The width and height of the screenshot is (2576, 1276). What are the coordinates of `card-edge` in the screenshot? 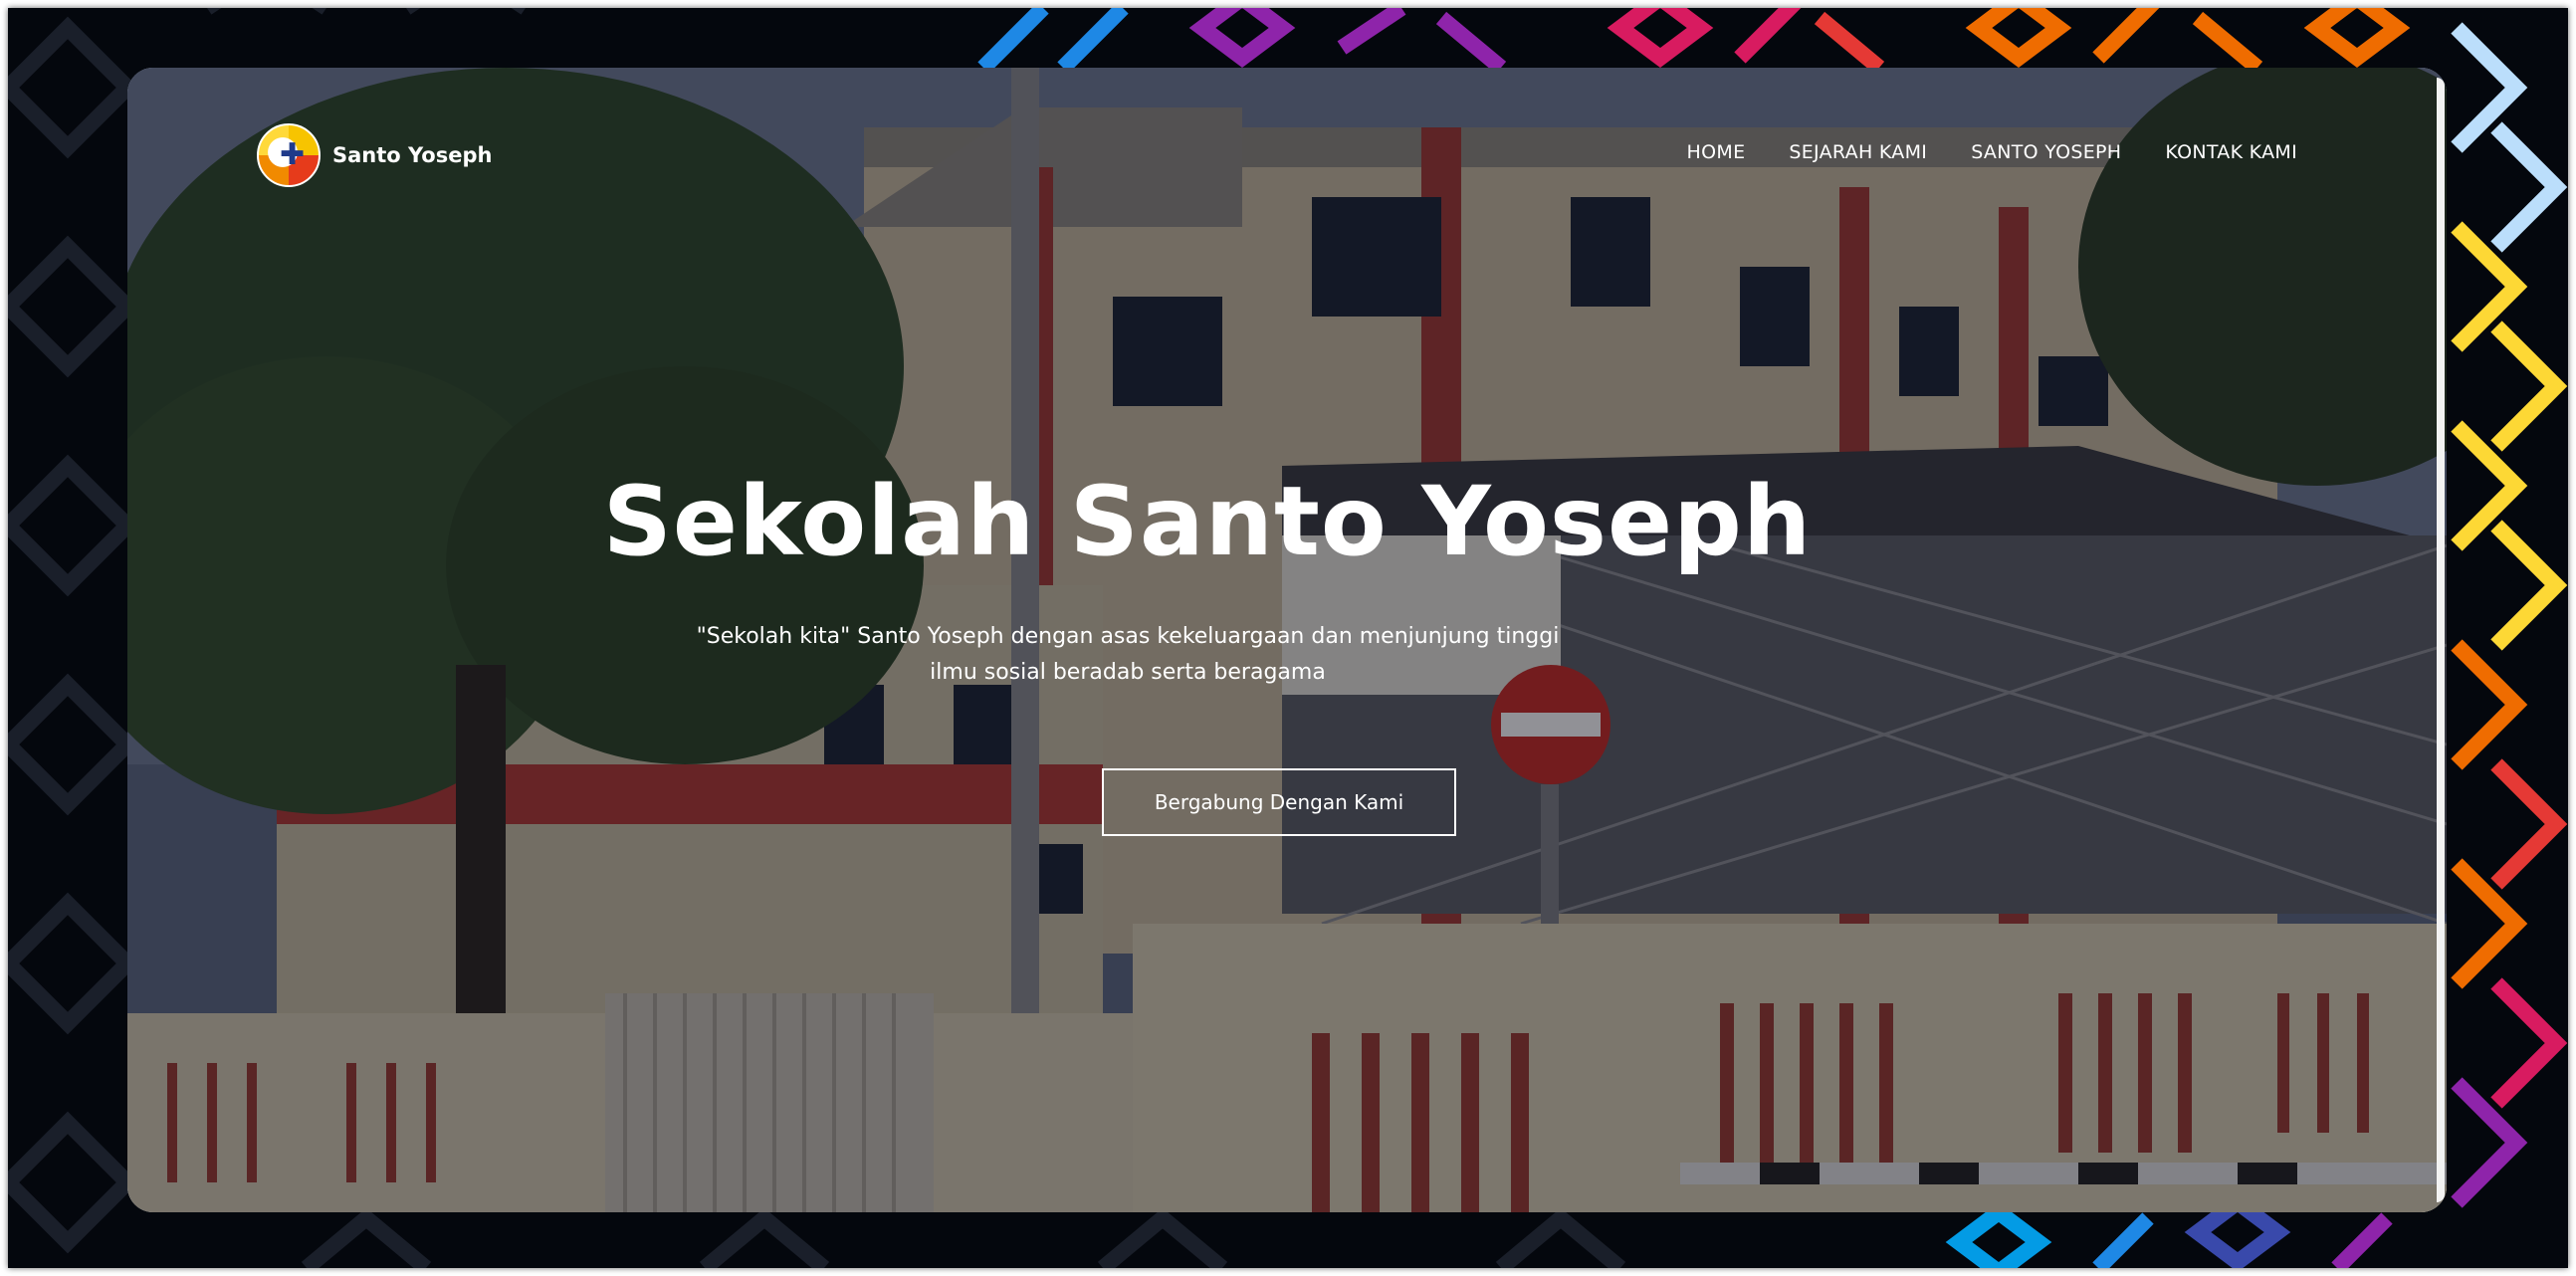 It's located at (2441, 640).